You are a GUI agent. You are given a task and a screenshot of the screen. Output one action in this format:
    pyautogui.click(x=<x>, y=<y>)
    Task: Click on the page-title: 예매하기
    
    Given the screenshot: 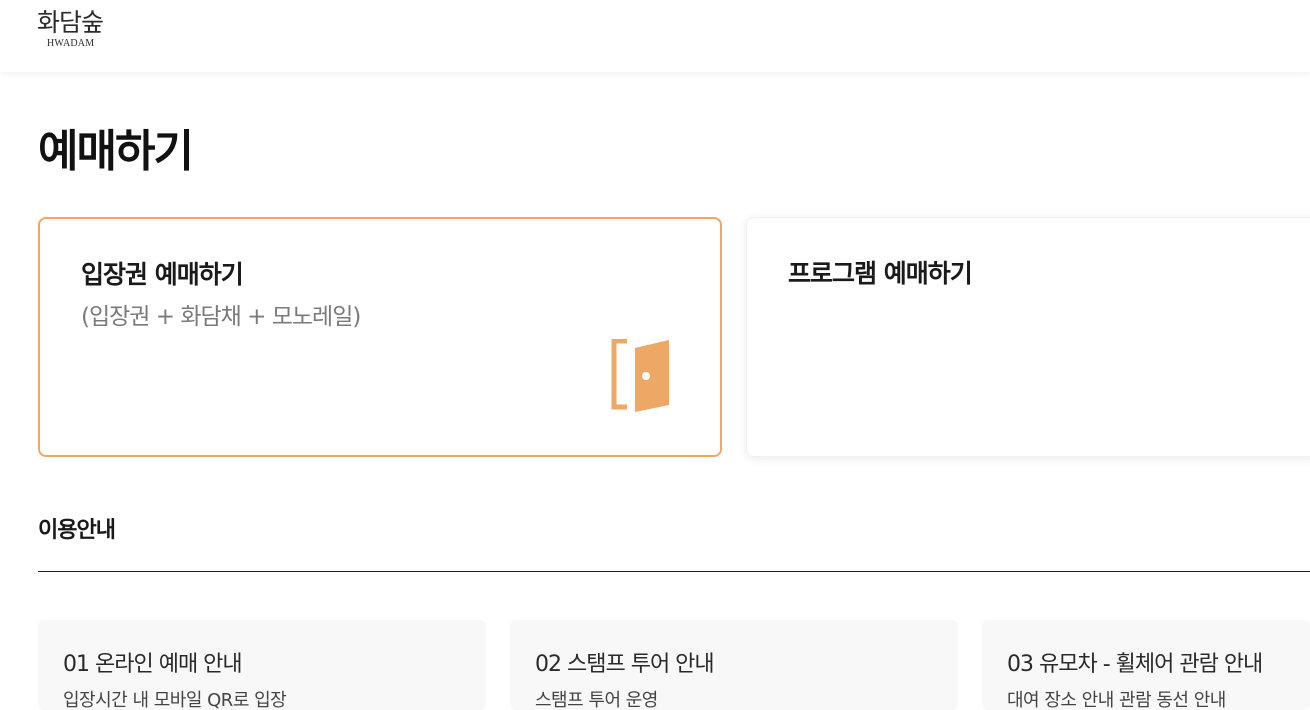 What is the action you would take?
    pyautogui.click(x=116, y=151)
    